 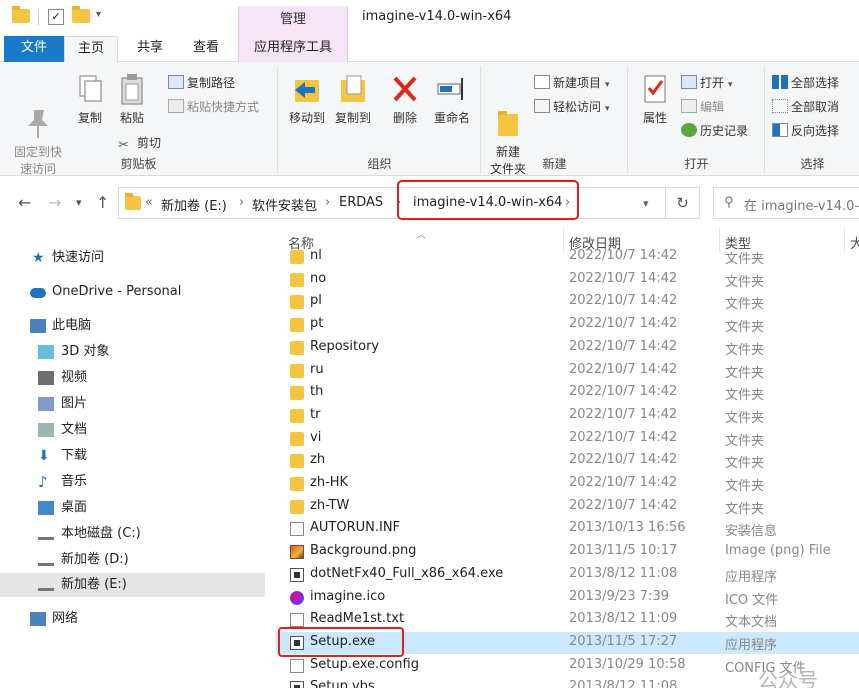 I want to click on cut-button: ✂ 剪切, so click(x=139, y=143).